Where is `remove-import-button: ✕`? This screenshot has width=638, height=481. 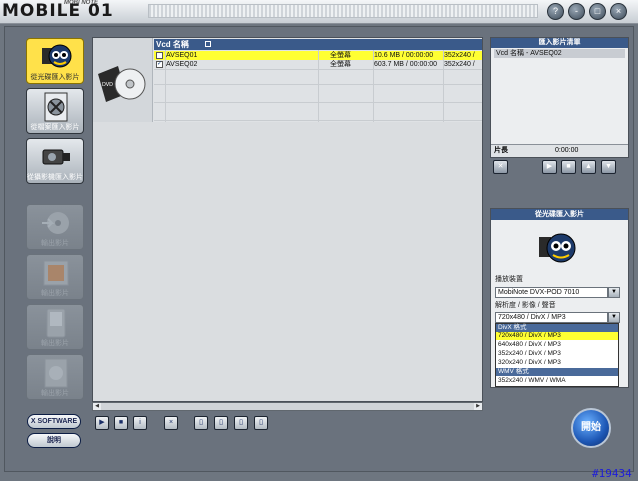 remove-import-button: ✕ is located at coordinates (500, 167).